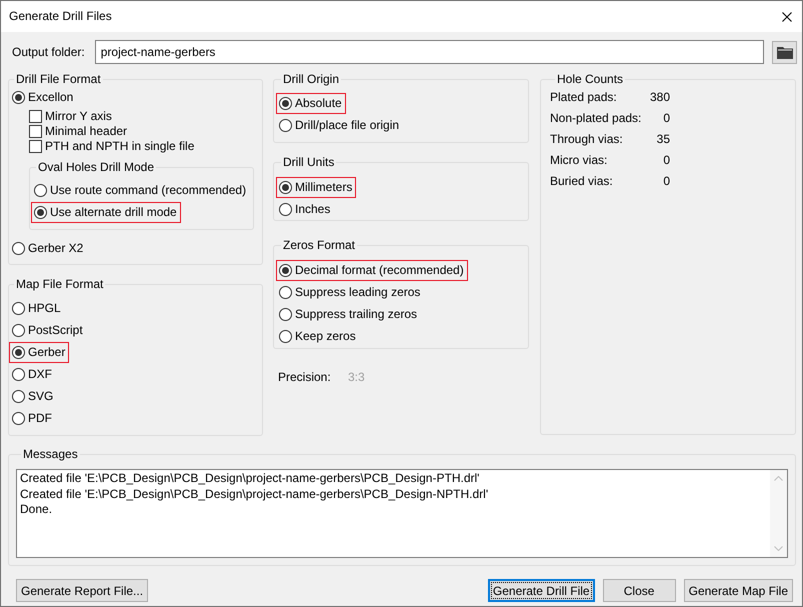 The width and height of the screenshot is (803, 607). I want to click on count-value: 380, so click(660, 97).